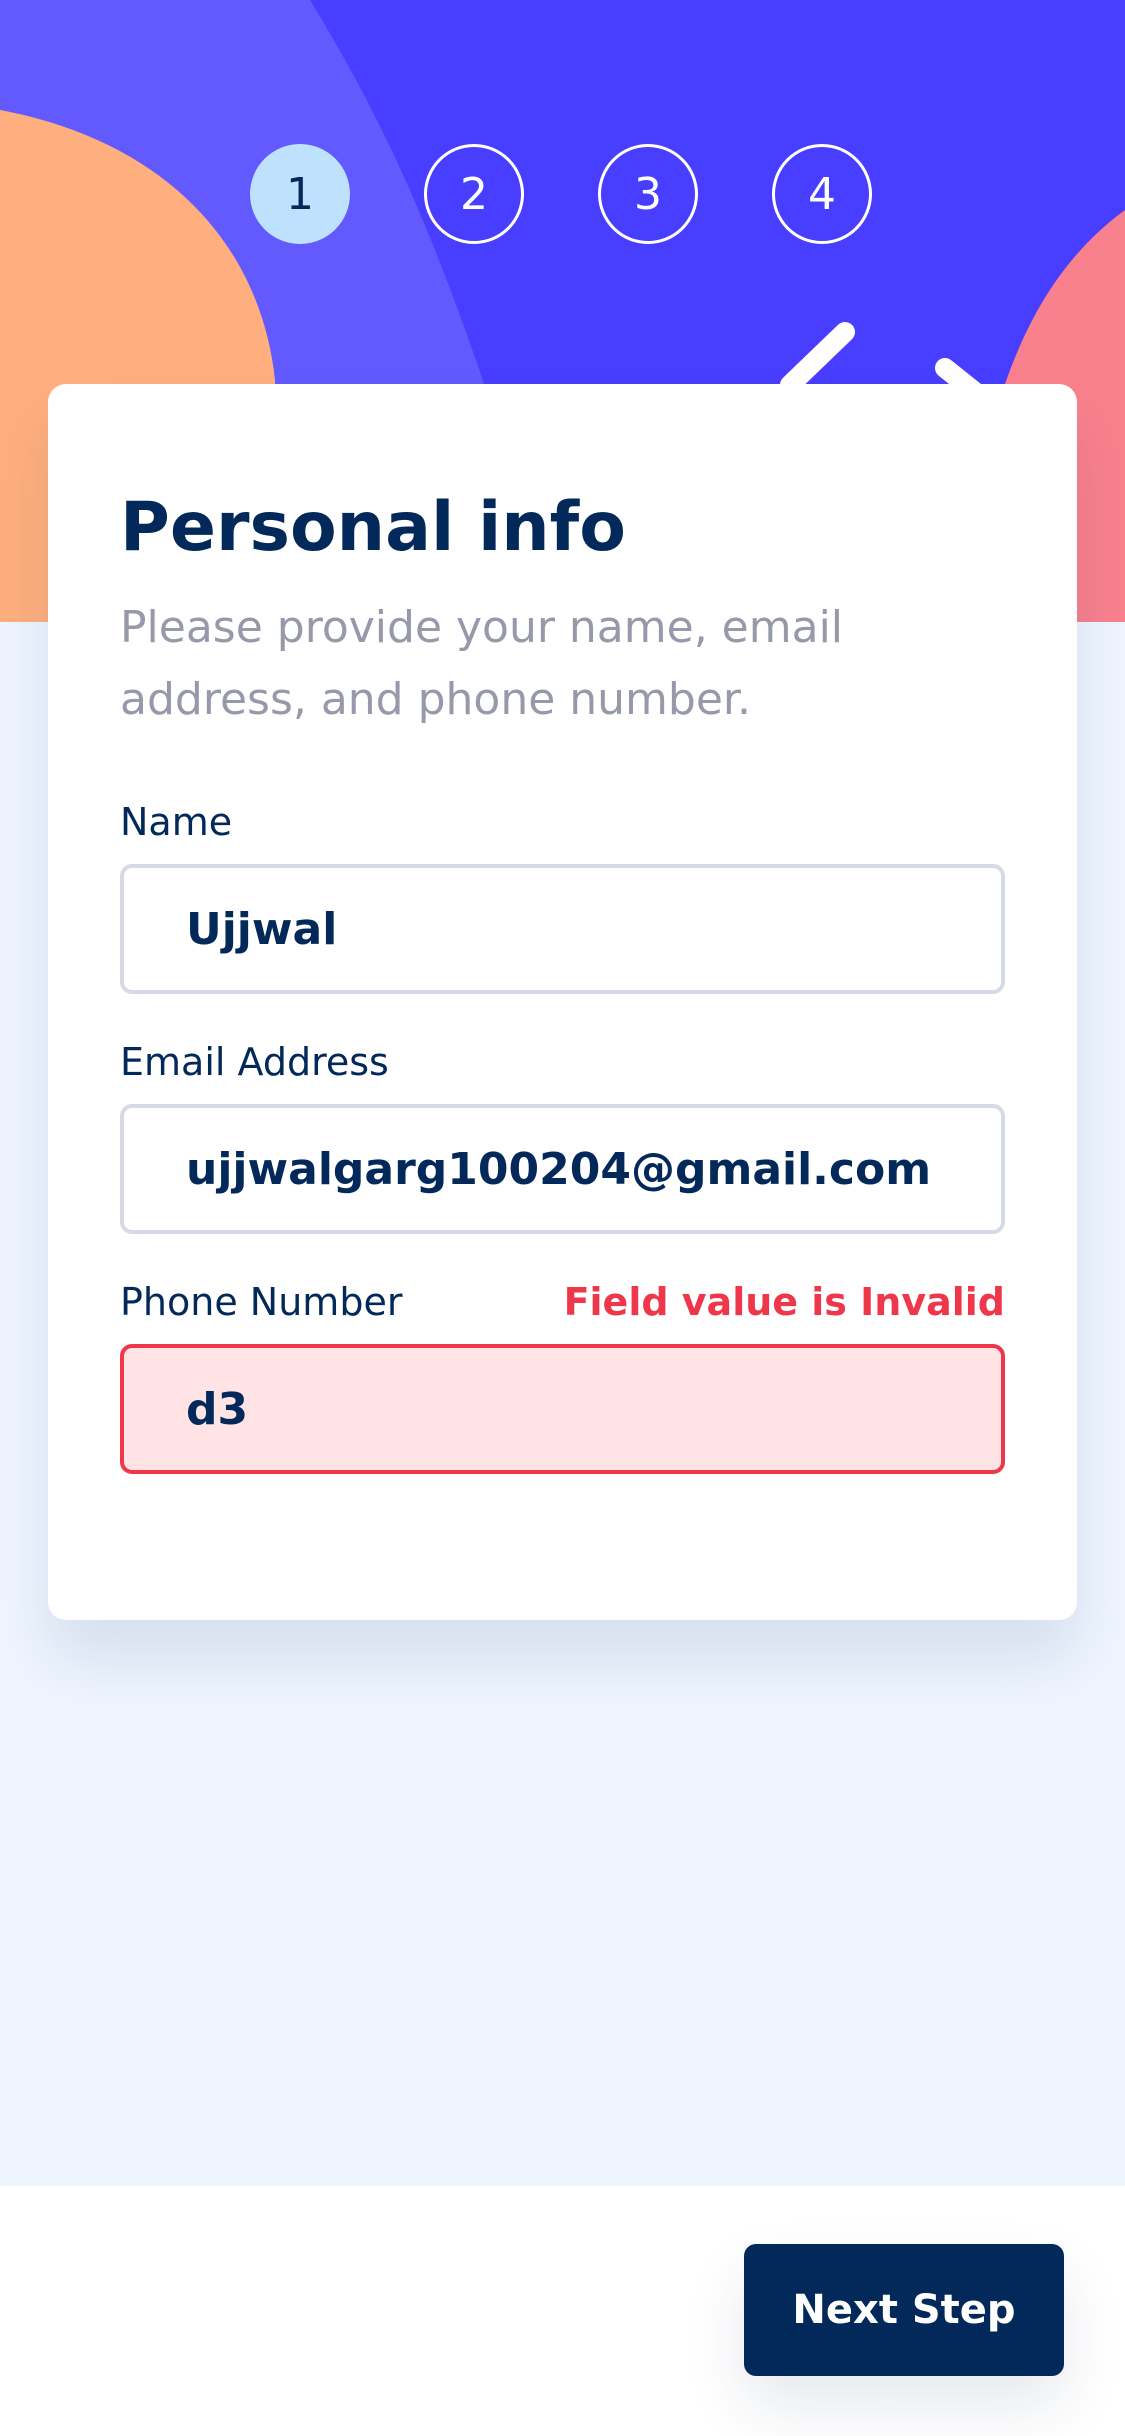  What do you see at coordinates (561, 194) in the screenshot?
I see `step-indicator: 1 2 3 4` at bounding box center [561, 194].